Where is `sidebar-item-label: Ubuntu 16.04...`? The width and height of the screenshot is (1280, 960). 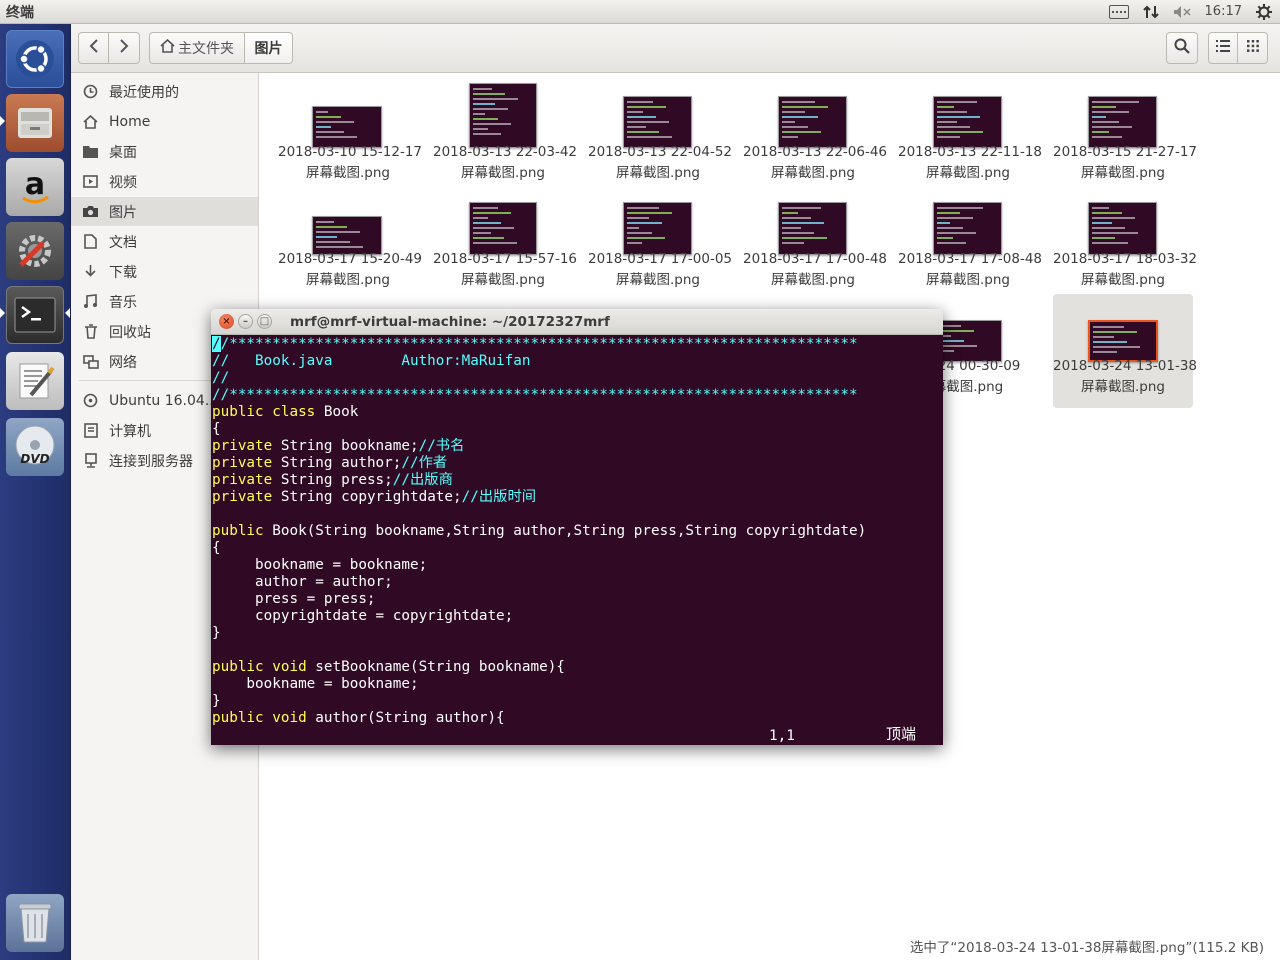
sidebar-item-label: Ubuntu 16.04... is located at coordinates (164, 400).